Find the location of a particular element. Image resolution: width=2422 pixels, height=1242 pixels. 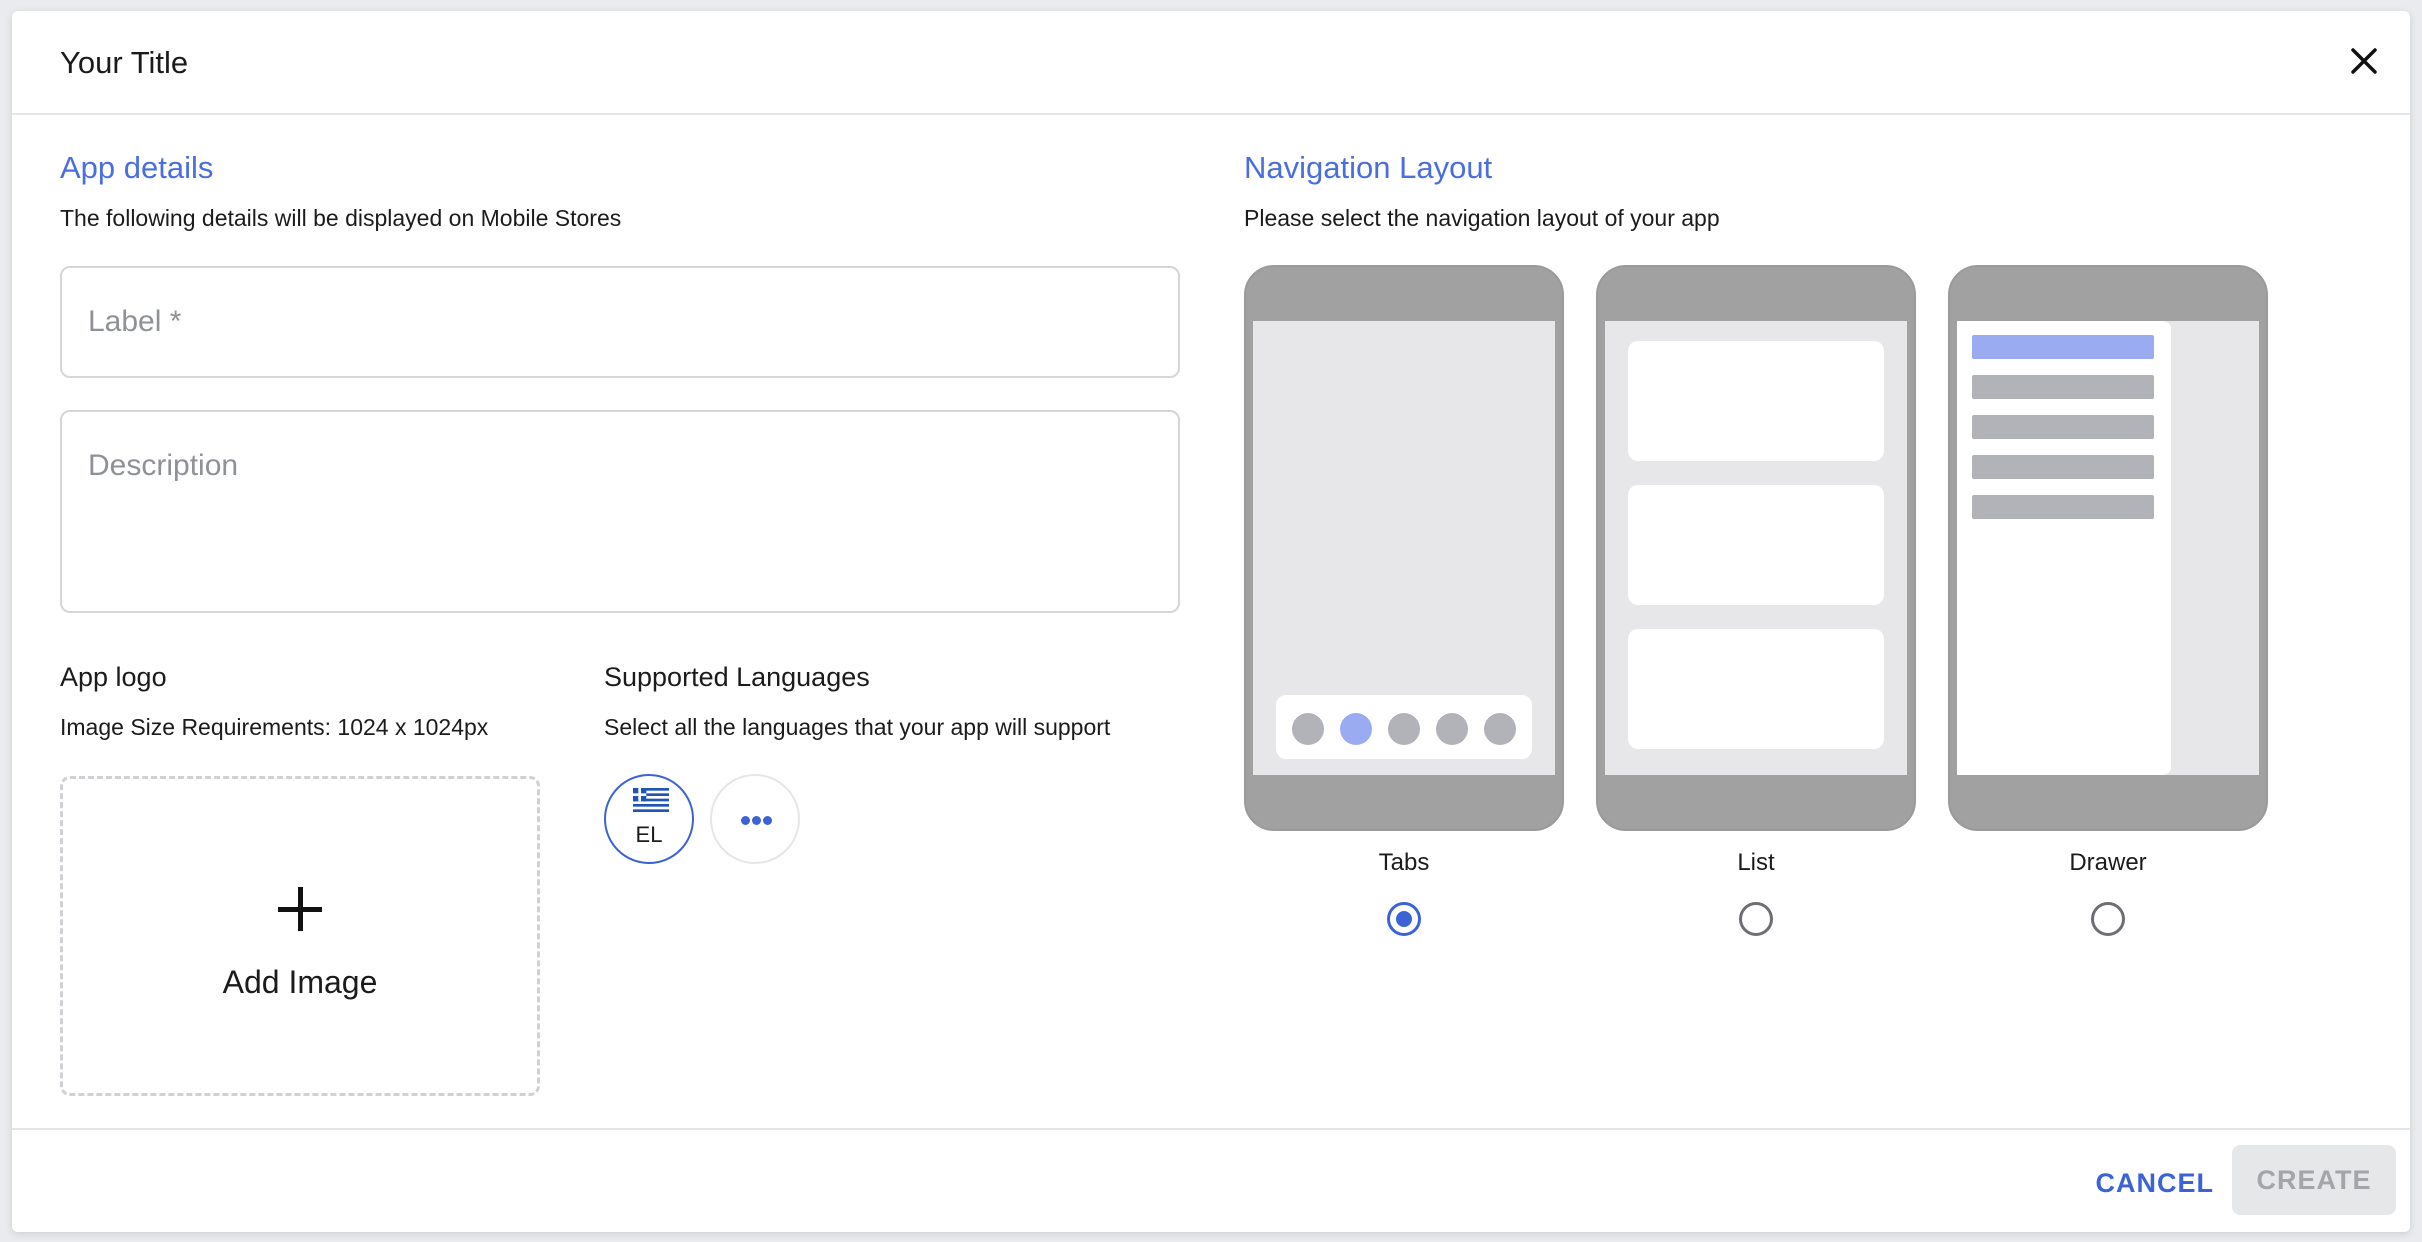

language-code: EL is located at coordinates (649, 834).